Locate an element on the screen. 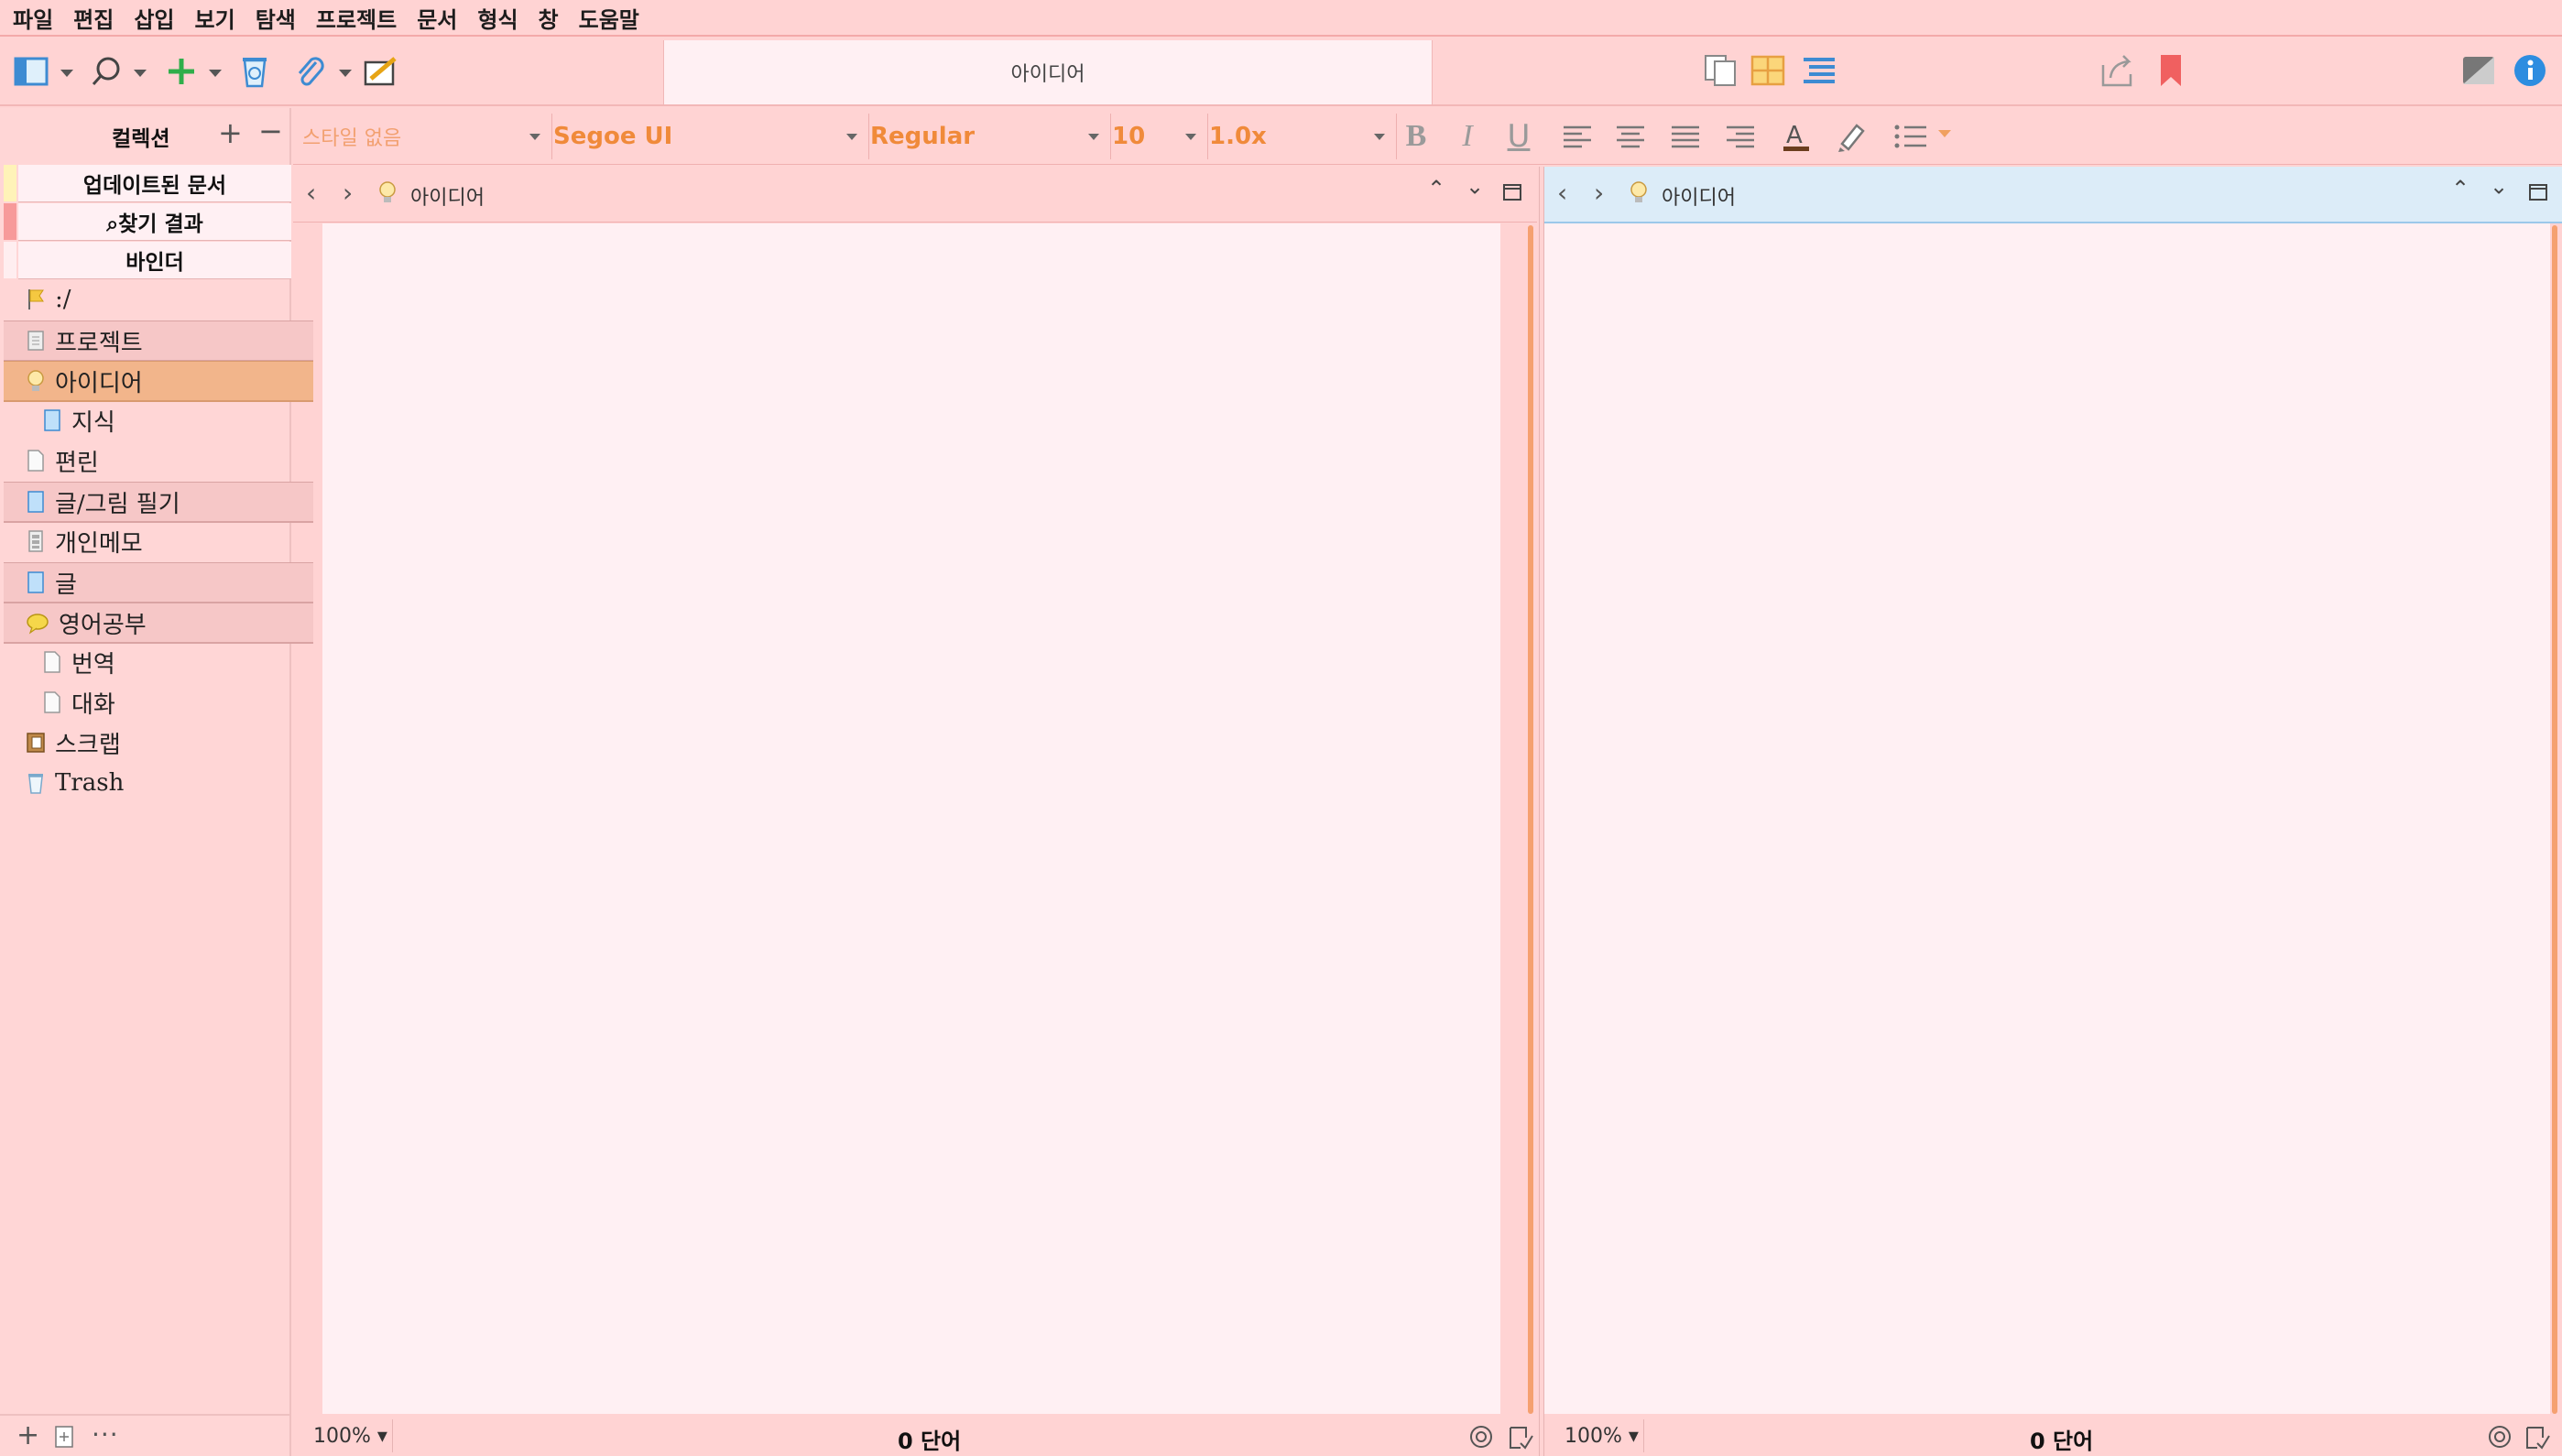  align-right-icon is located at coordinates (1740, 136).